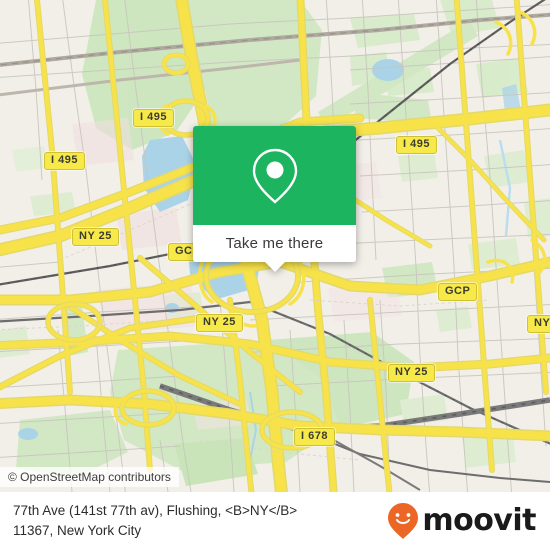  I want to click on road-shield-i678: I 678, so click(314, 437).